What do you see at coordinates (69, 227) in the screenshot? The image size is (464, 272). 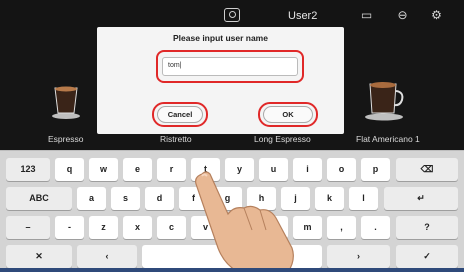 I see `key-hyphen: -` at bounding box center [69, 227].